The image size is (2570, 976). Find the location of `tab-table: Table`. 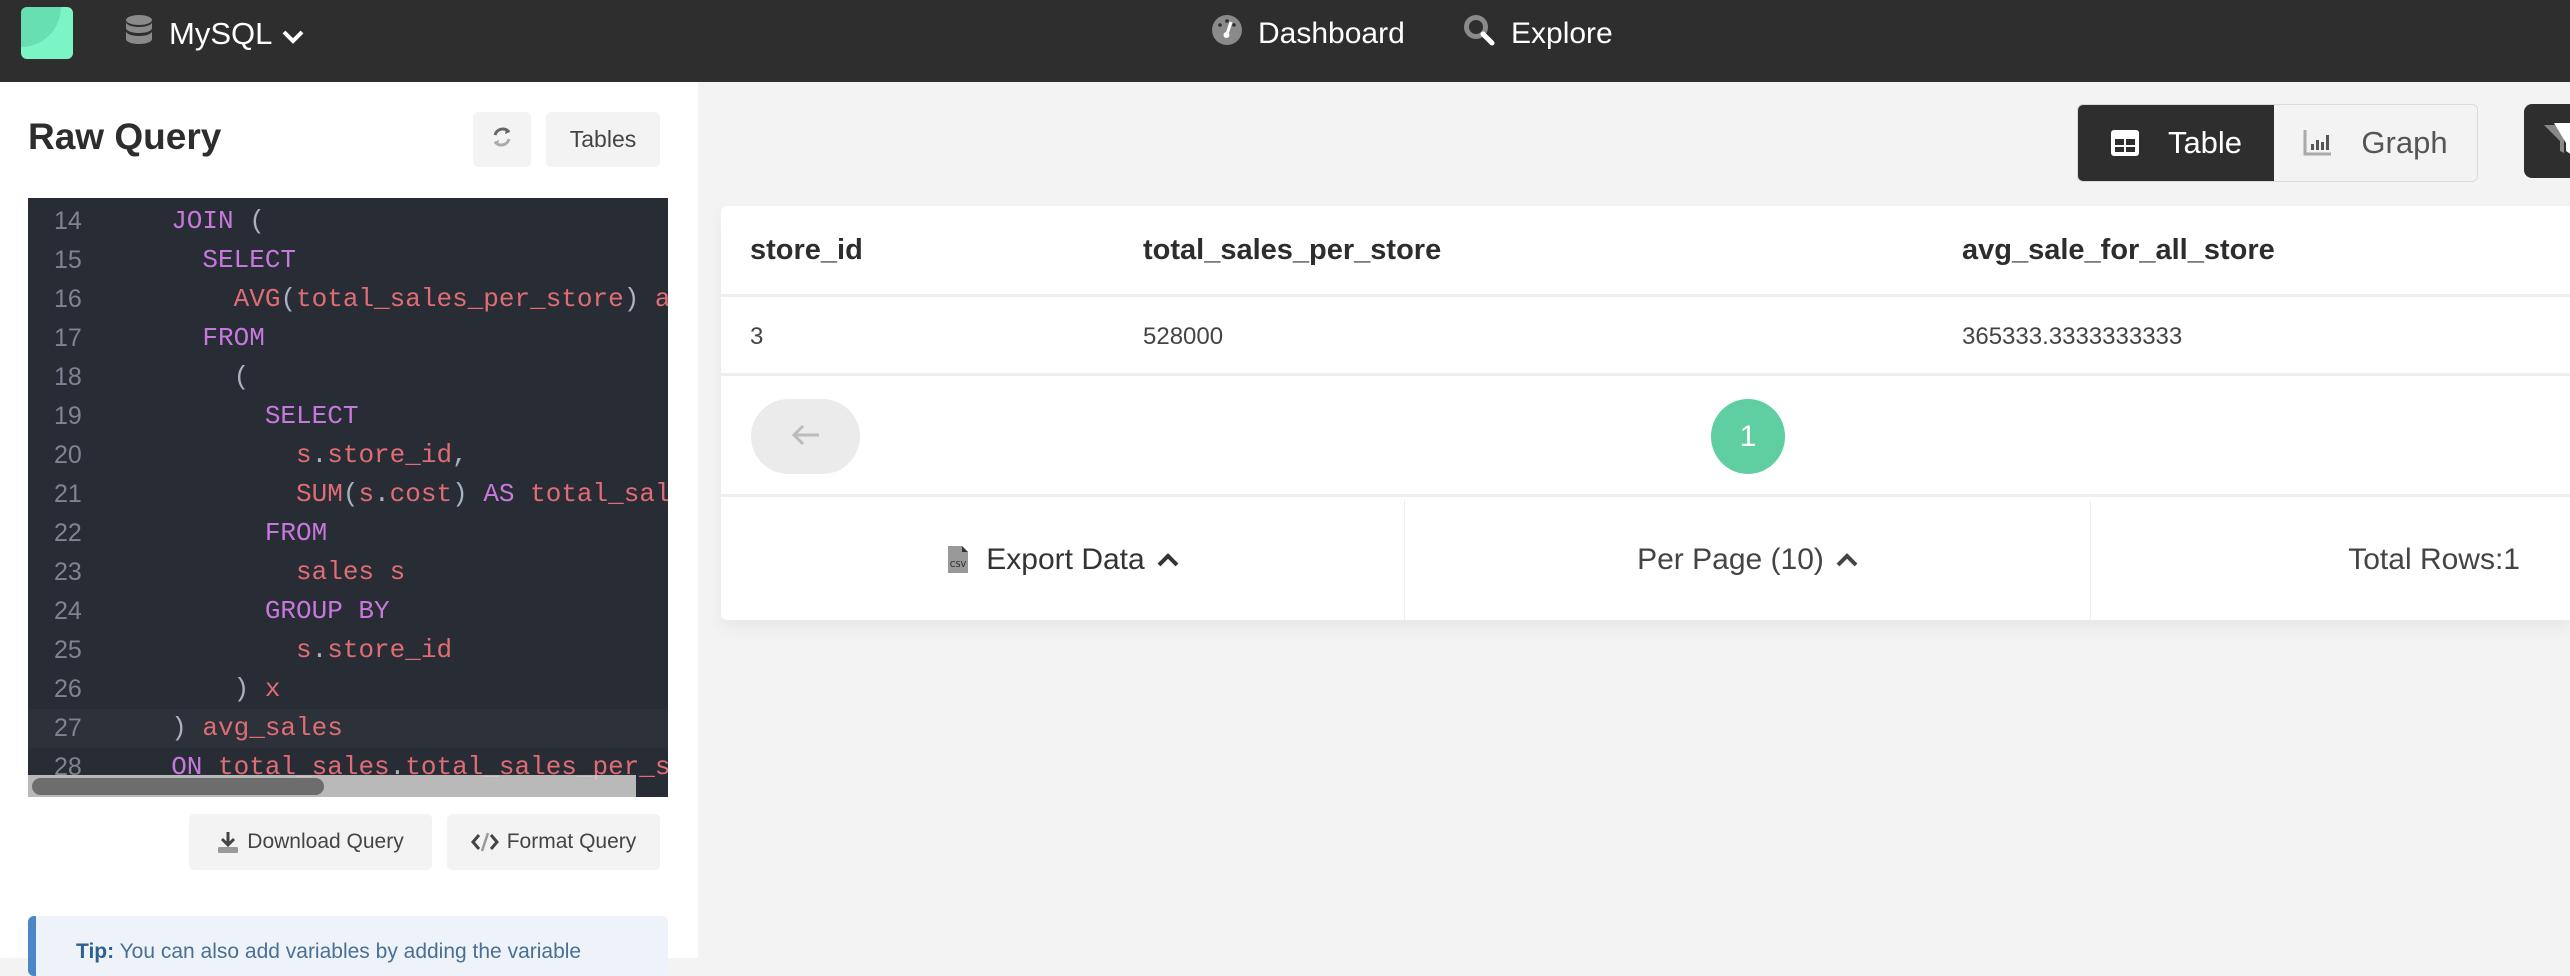

tab-table: Table is located at coordinates (2176, 143).